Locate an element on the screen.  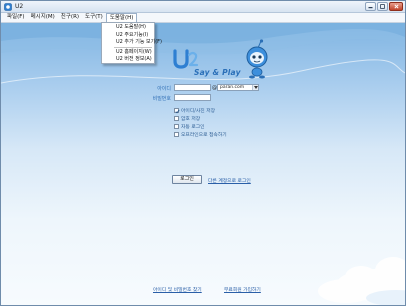
menu-item-more-features: U2 추가 기능 보기(F) is located at coordinates (132, 43).